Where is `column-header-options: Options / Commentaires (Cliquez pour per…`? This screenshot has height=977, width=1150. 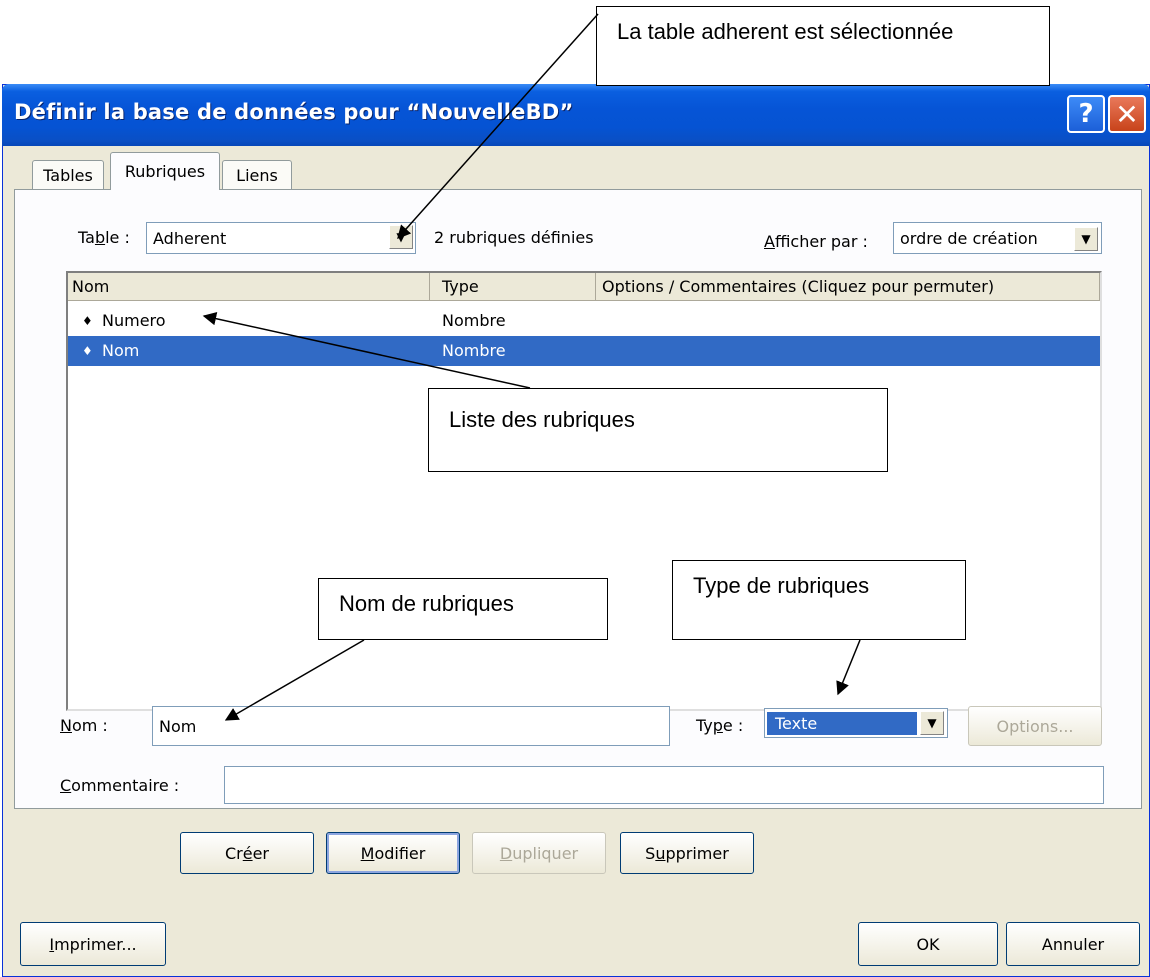 column-header-options: Options / Commentaires (Cliquez pour per… is located at coordinates (848, 287).